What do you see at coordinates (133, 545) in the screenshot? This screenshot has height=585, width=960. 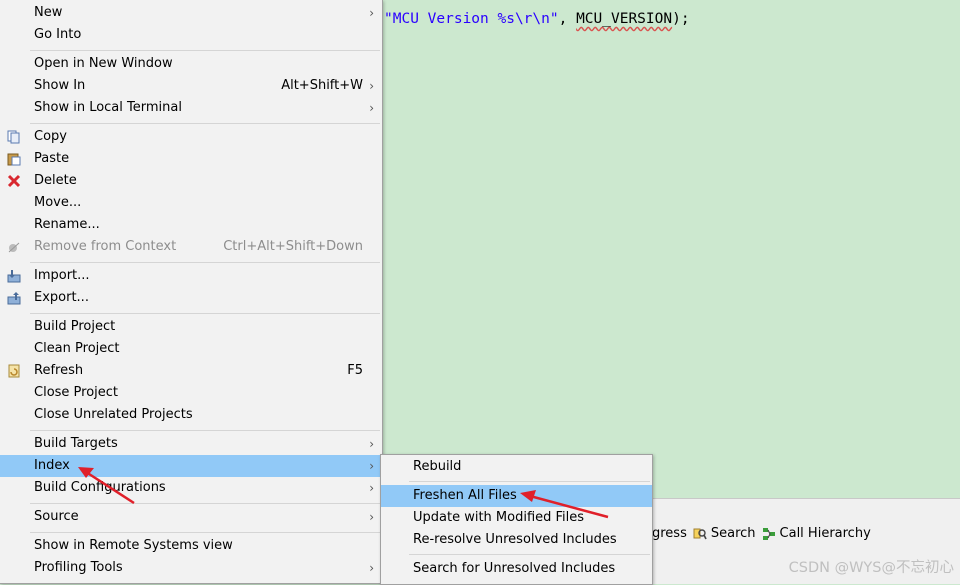 I see `menu-item-label: Show in Remote Systems view` at bounding box center [133, 545].